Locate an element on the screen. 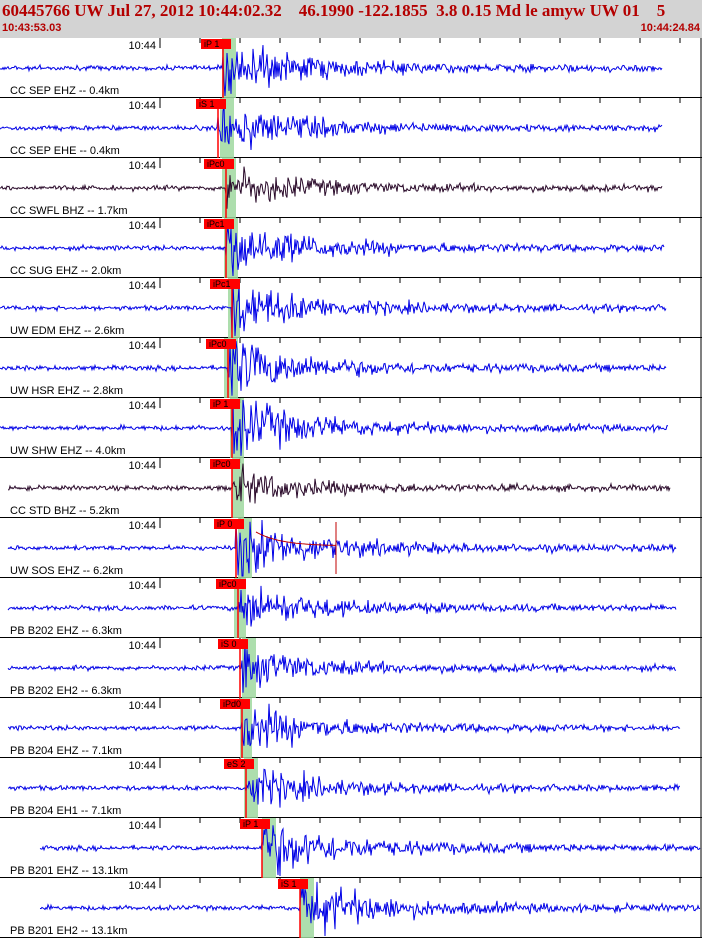  trace-row: 10:44 iPc1 CC SUG EHZ -- 2.0km is located at coordinates (351, 248).